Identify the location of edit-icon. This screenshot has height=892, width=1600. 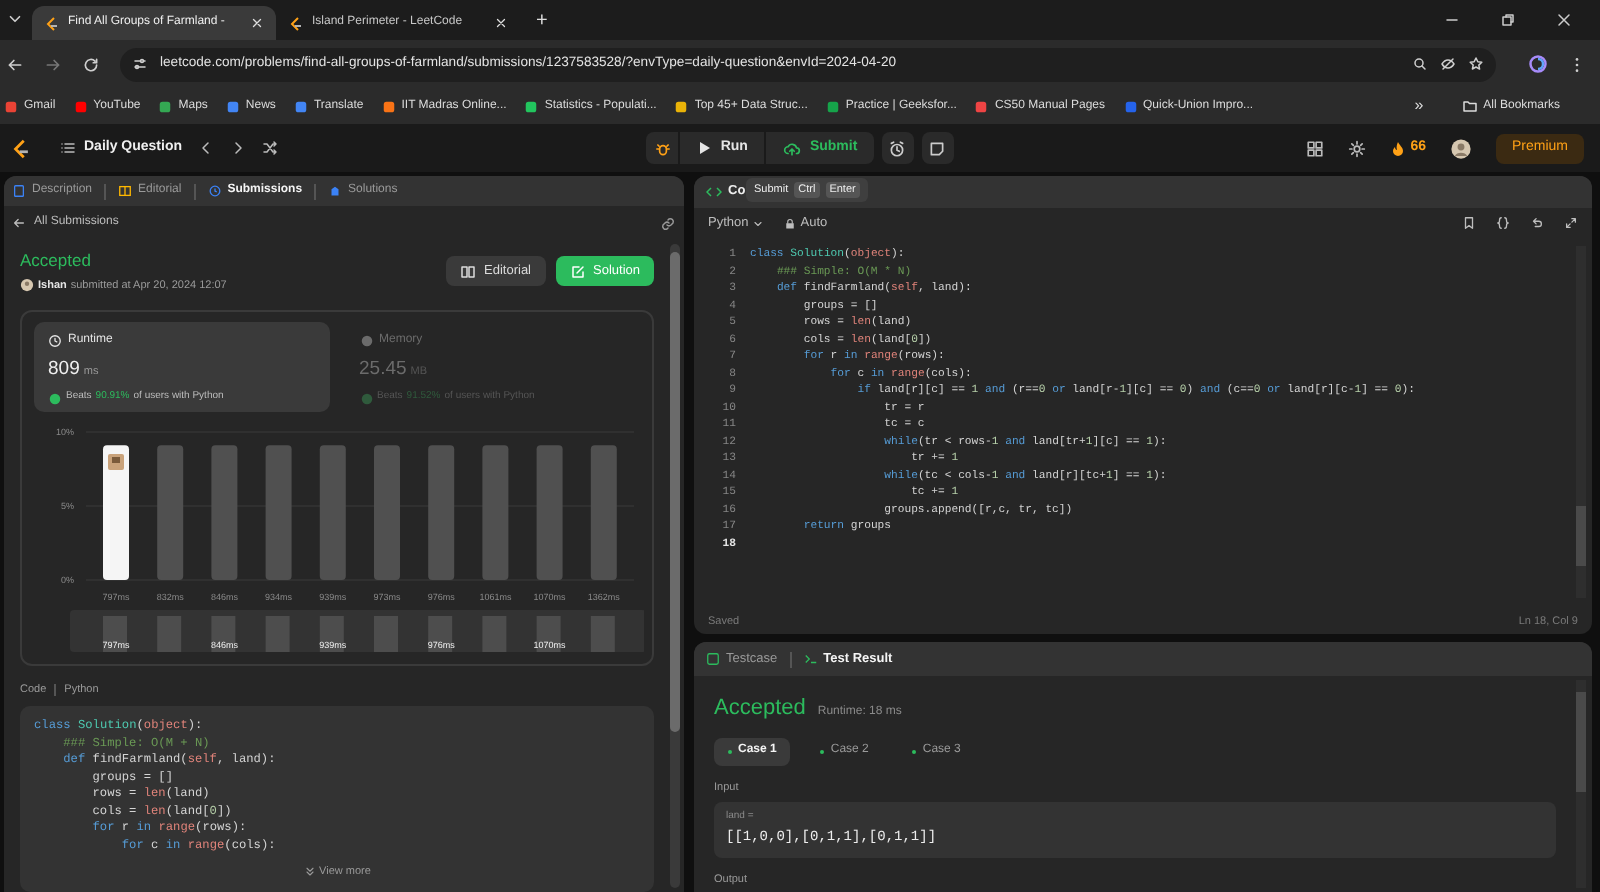
(577, 271).